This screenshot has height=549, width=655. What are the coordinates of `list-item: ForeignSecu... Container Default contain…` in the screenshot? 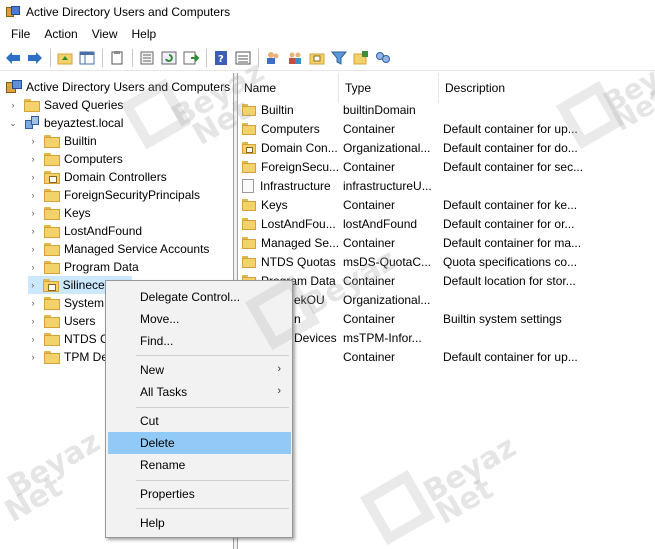 It's located at (446, 167).